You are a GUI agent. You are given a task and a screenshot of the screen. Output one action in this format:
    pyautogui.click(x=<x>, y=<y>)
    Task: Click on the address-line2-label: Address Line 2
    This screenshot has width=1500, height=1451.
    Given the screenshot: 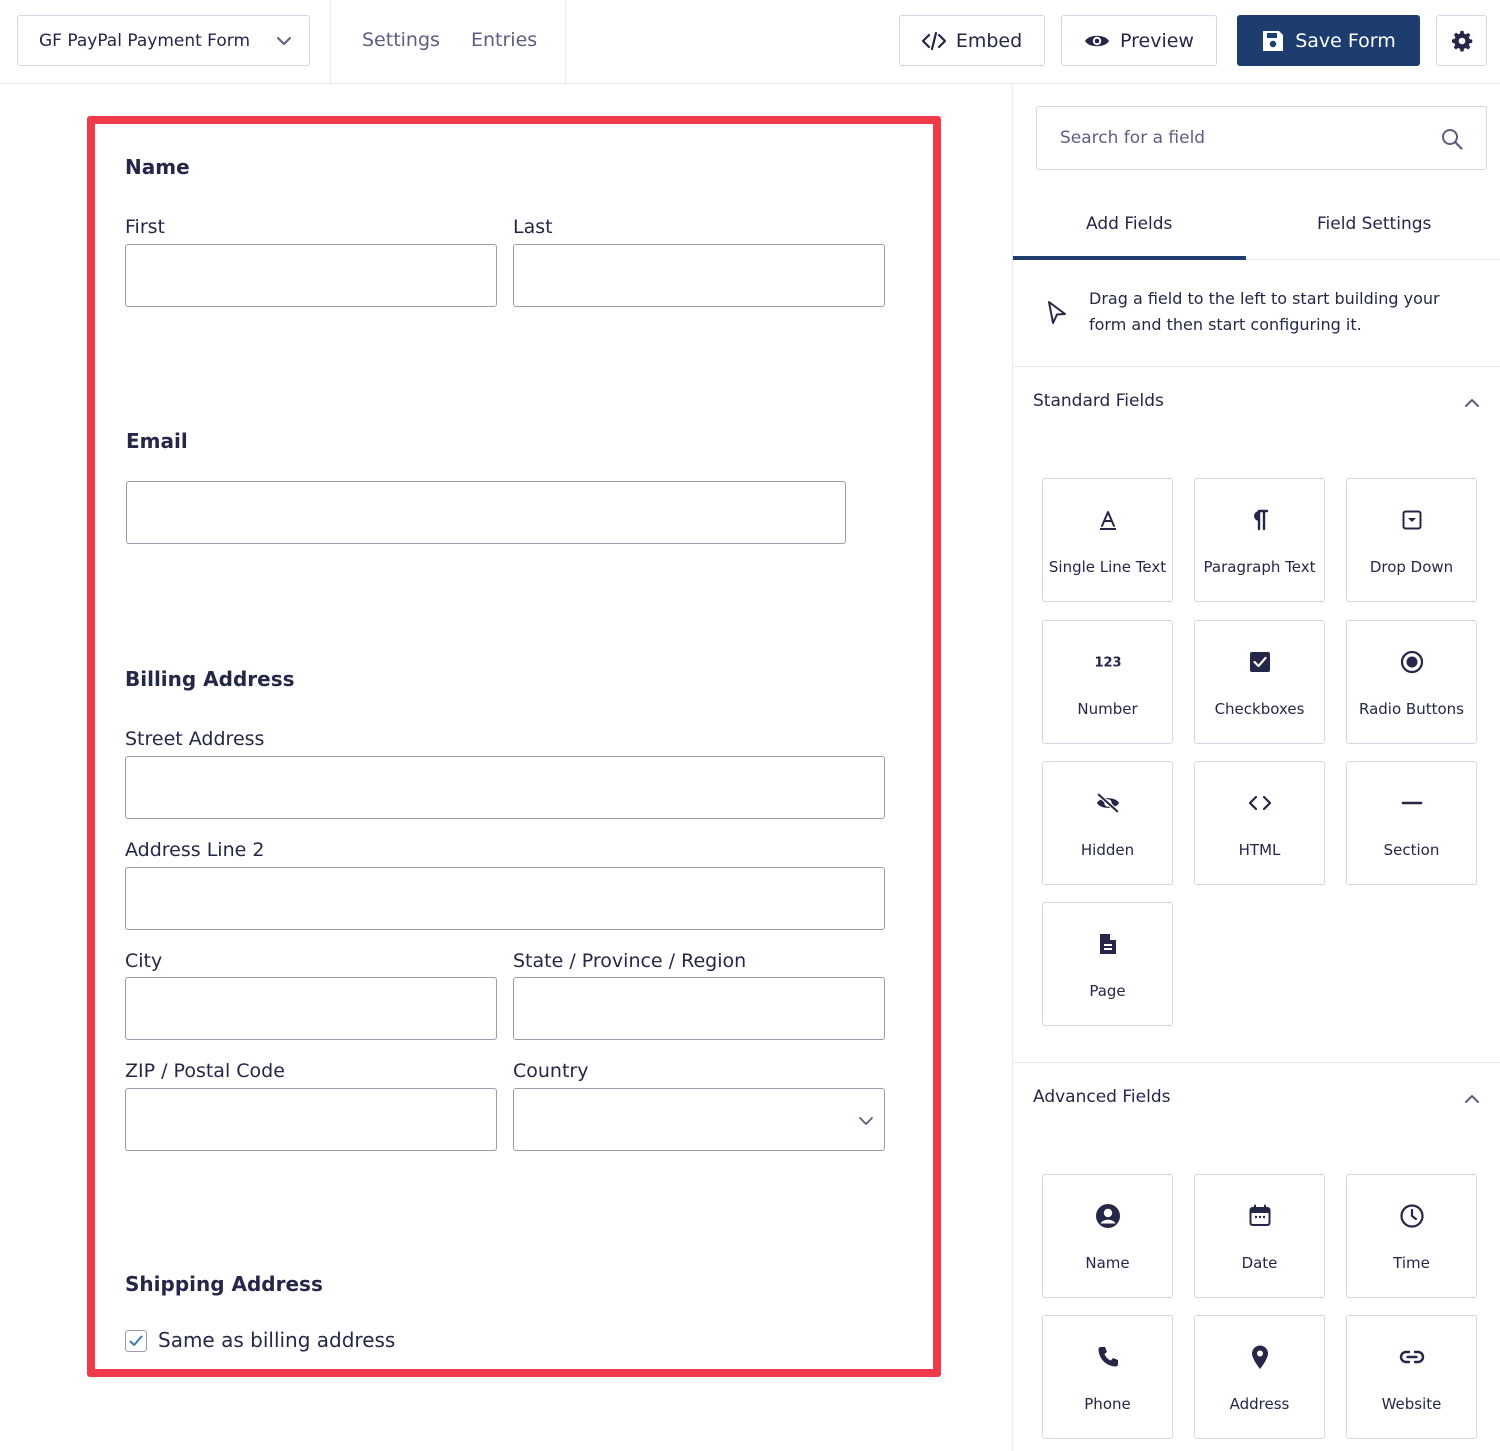 What is the action you would take?
    pyautogui.click(x=195, y=850)
    